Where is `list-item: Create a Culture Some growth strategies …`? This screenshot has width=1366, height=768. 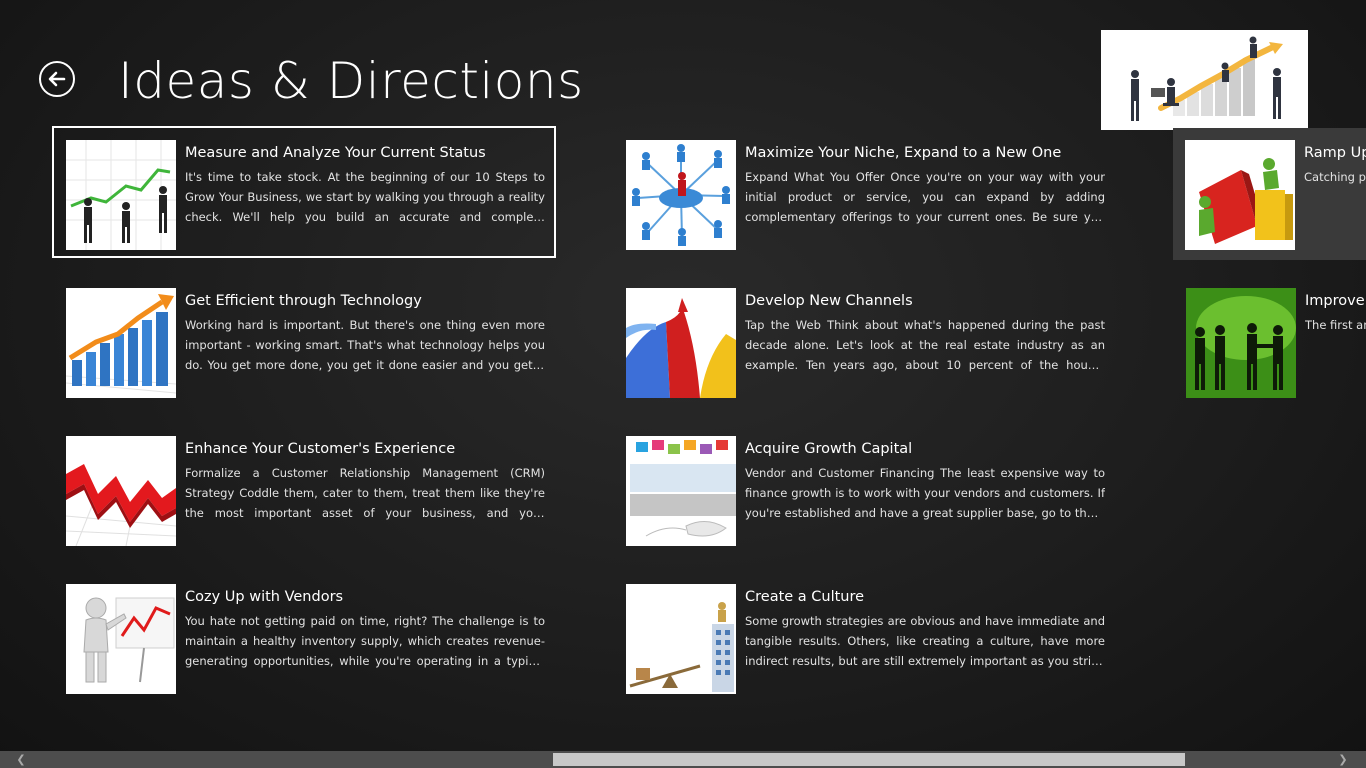
list-item: Create a Culture Some growth strategies … is located at coordinates (866, 638).